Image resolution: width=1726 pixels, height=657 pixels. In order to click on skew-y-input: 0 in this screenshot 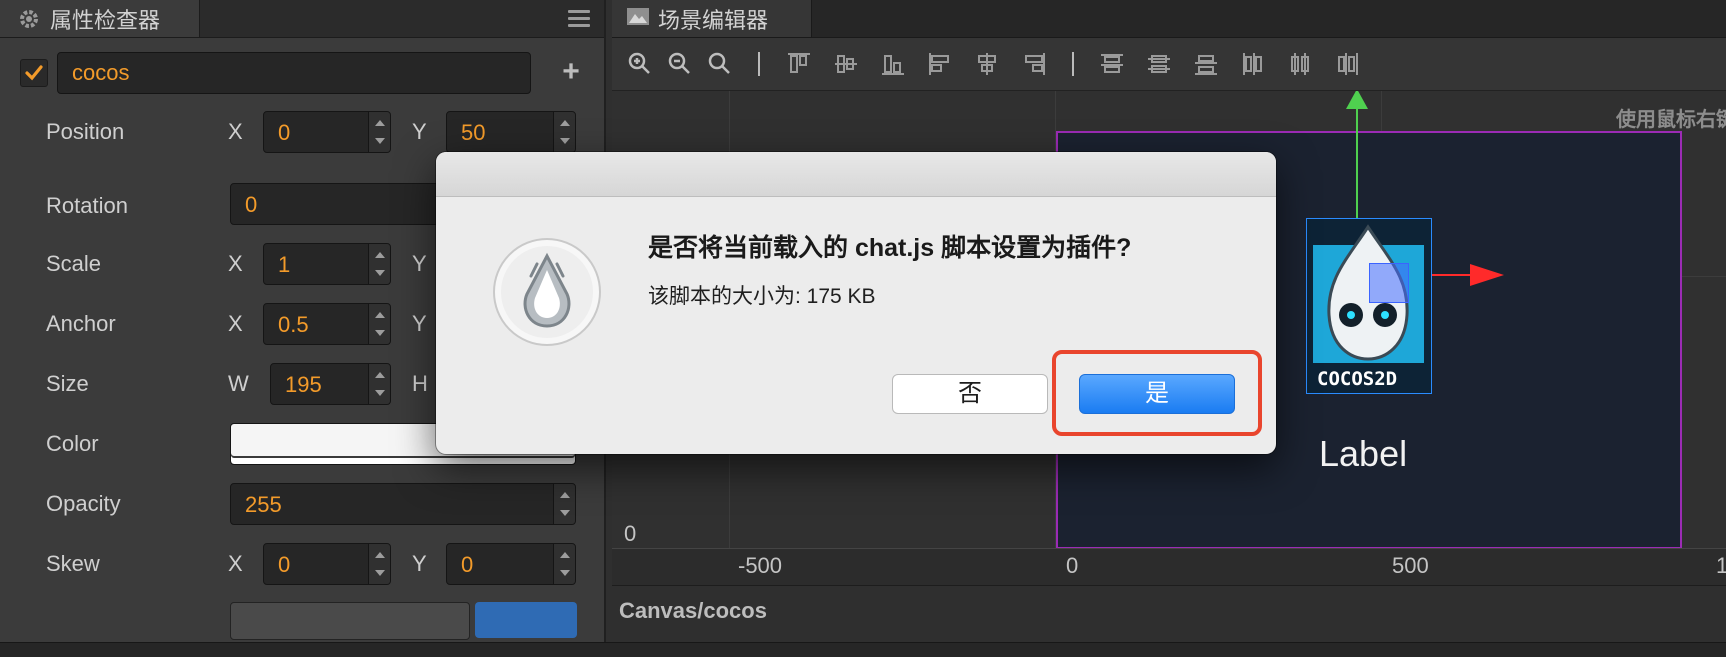, I will do `click(511, 564)`.